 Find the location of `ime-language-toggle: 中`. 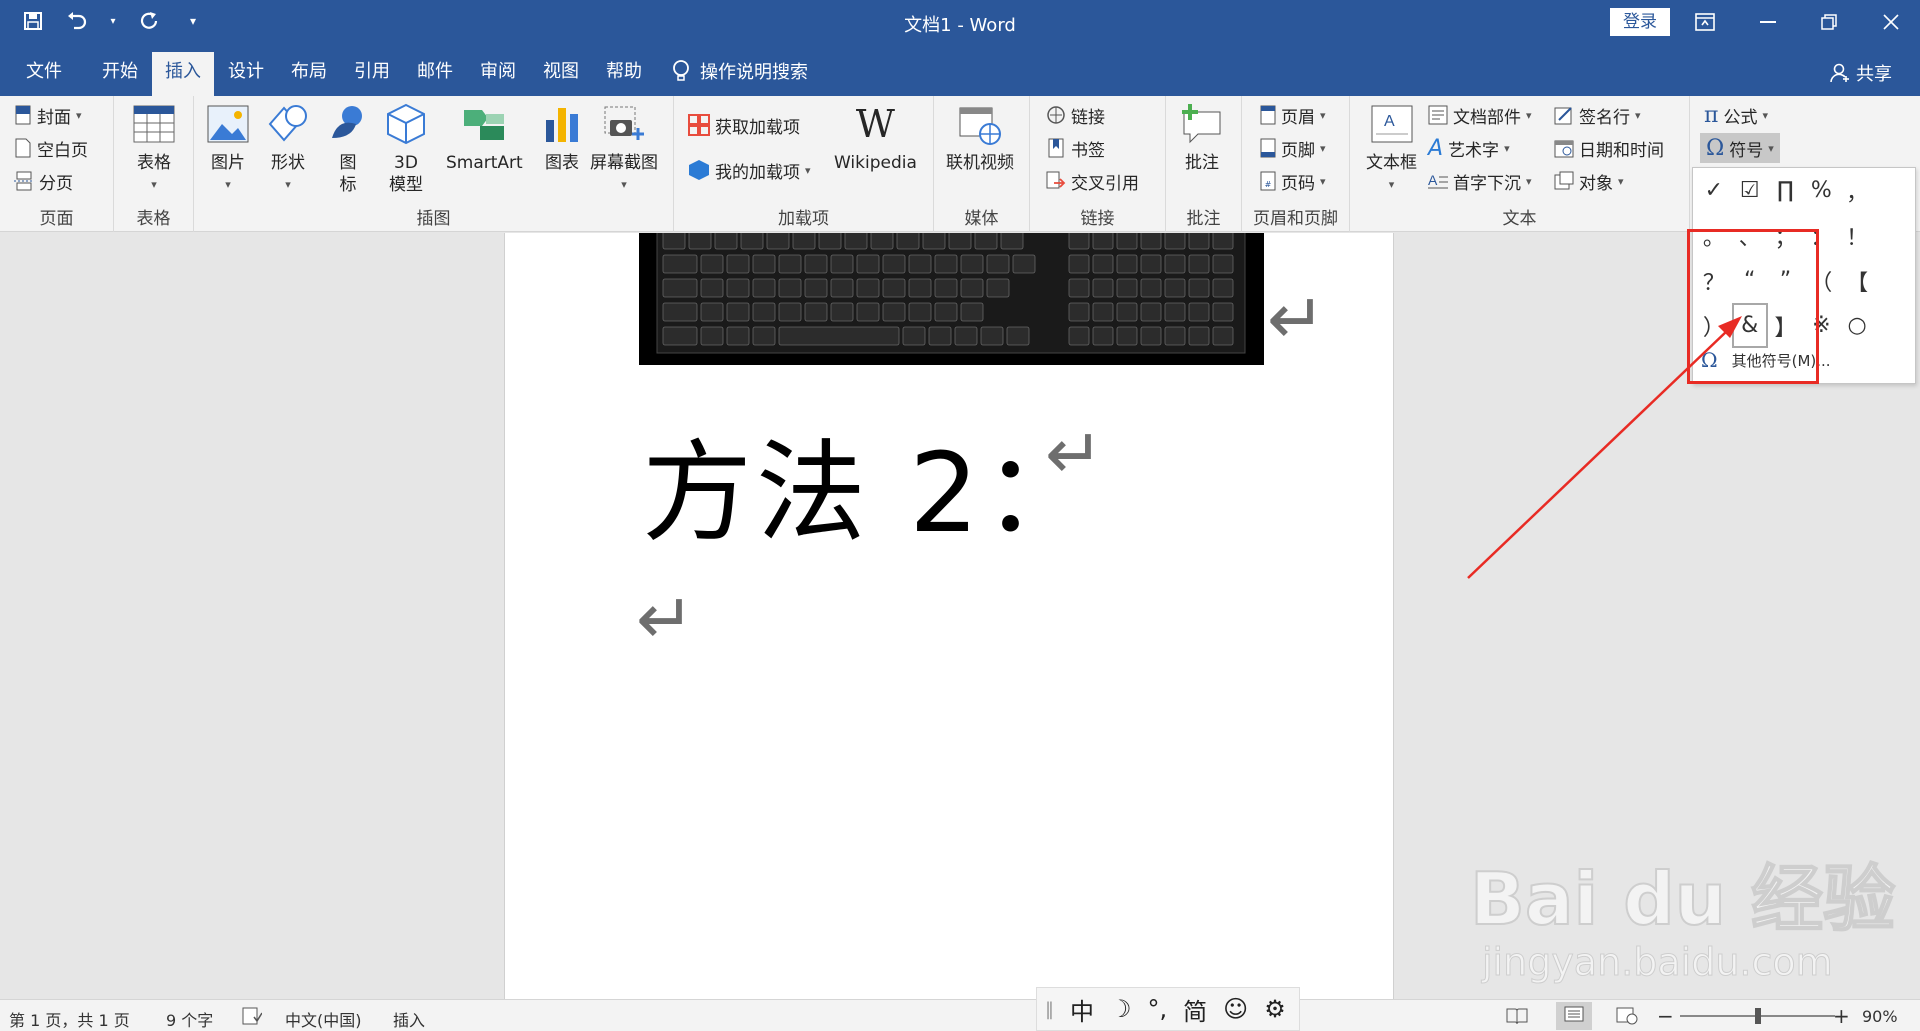

ime-language-toggle: 中 is located at coordinates (1082, 1009).